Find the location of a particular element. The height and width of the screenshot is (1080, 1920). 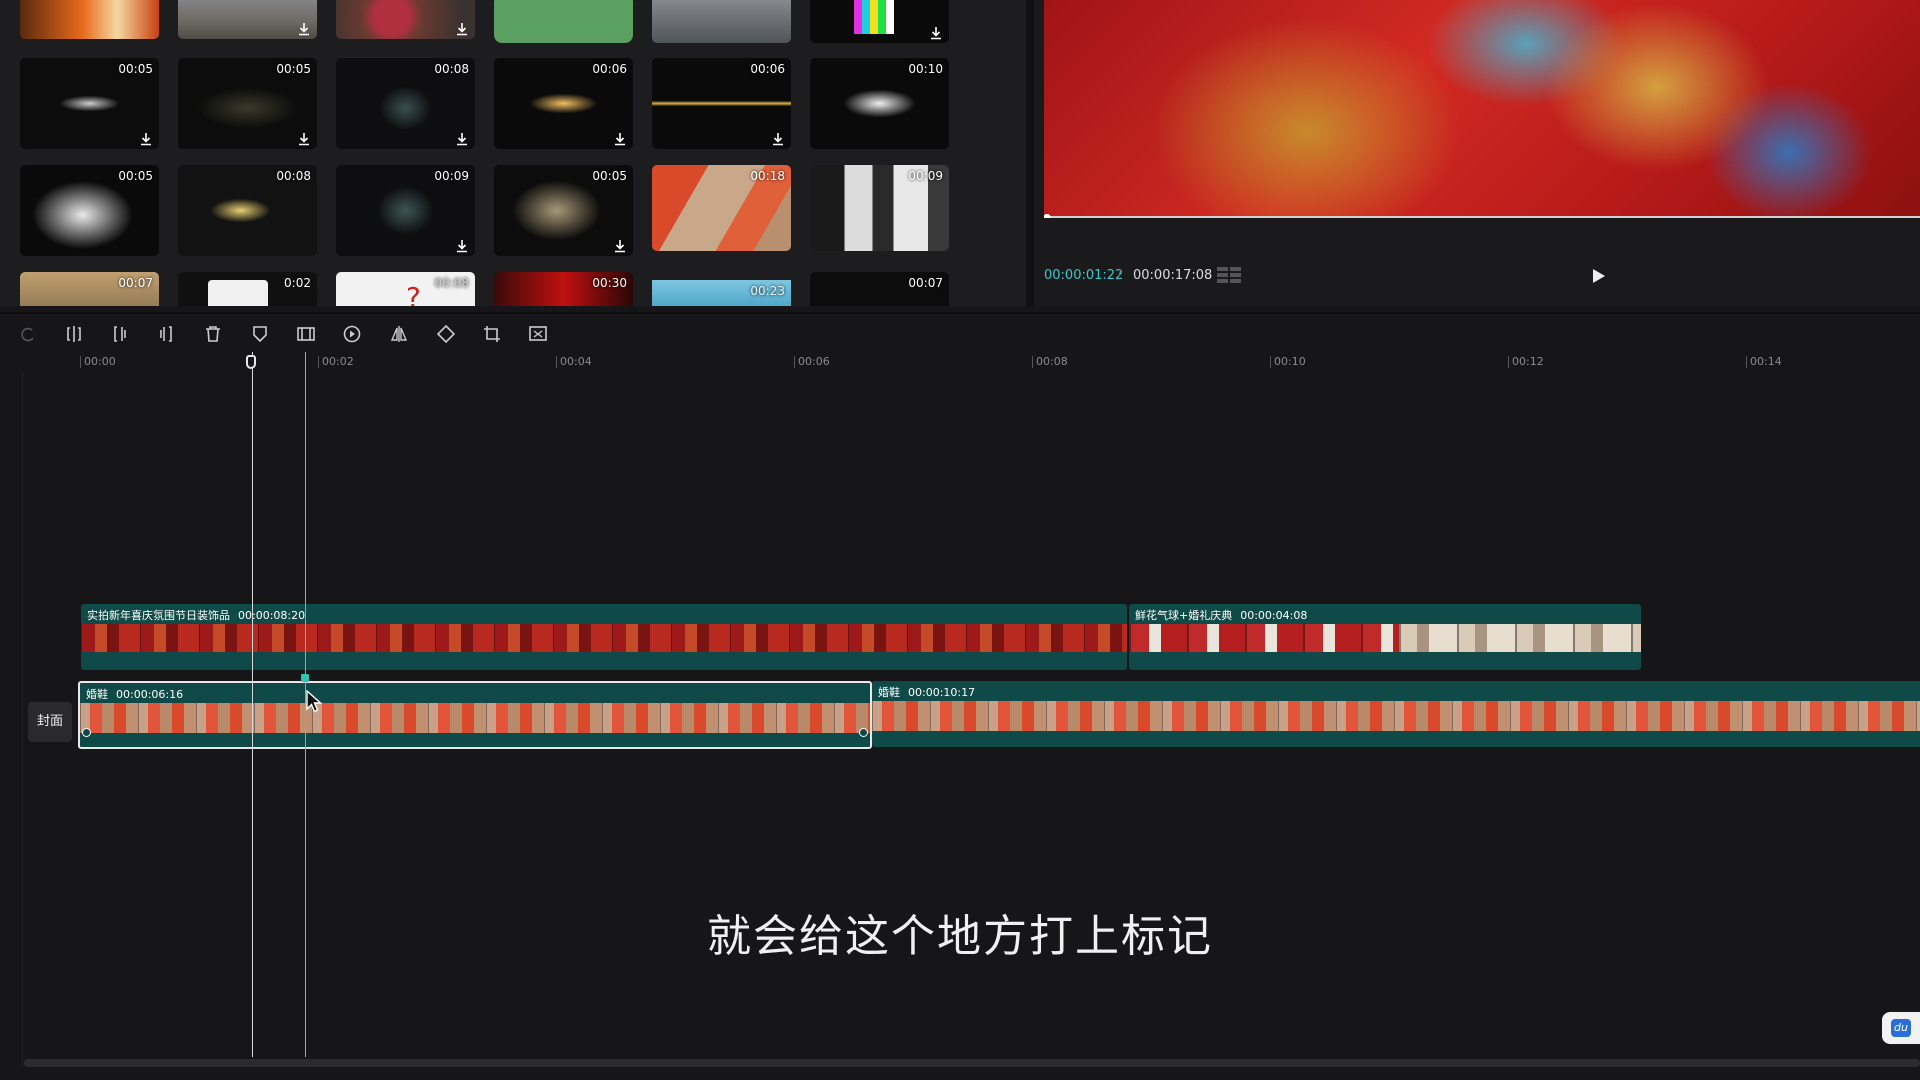

ruler-tick: 00:06 is located at coordinates (812, 362).